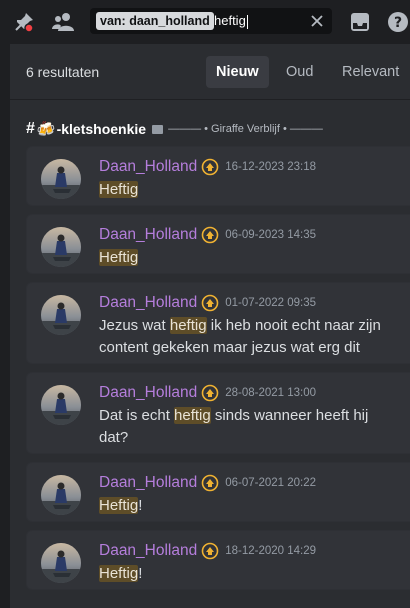  Describe the element at coordinates (30, 128) in the screenshot. I see `channel-hash-icon: #` at that location.